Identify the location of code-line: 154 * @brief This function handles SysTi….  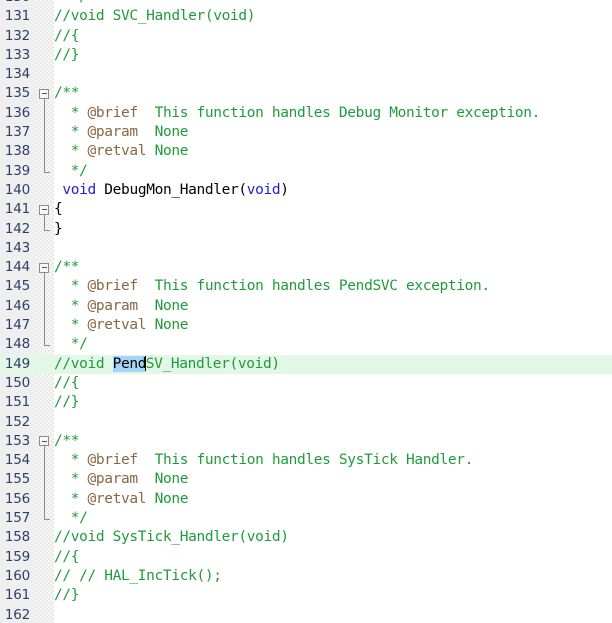
(306, 461).